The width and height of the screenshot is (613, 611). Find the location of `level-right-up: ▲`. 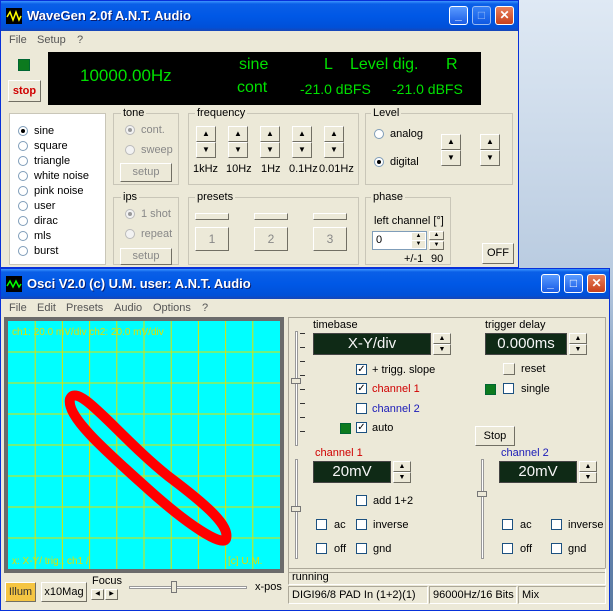

level-right-up: ▲ is located at coordinates (490, 142).